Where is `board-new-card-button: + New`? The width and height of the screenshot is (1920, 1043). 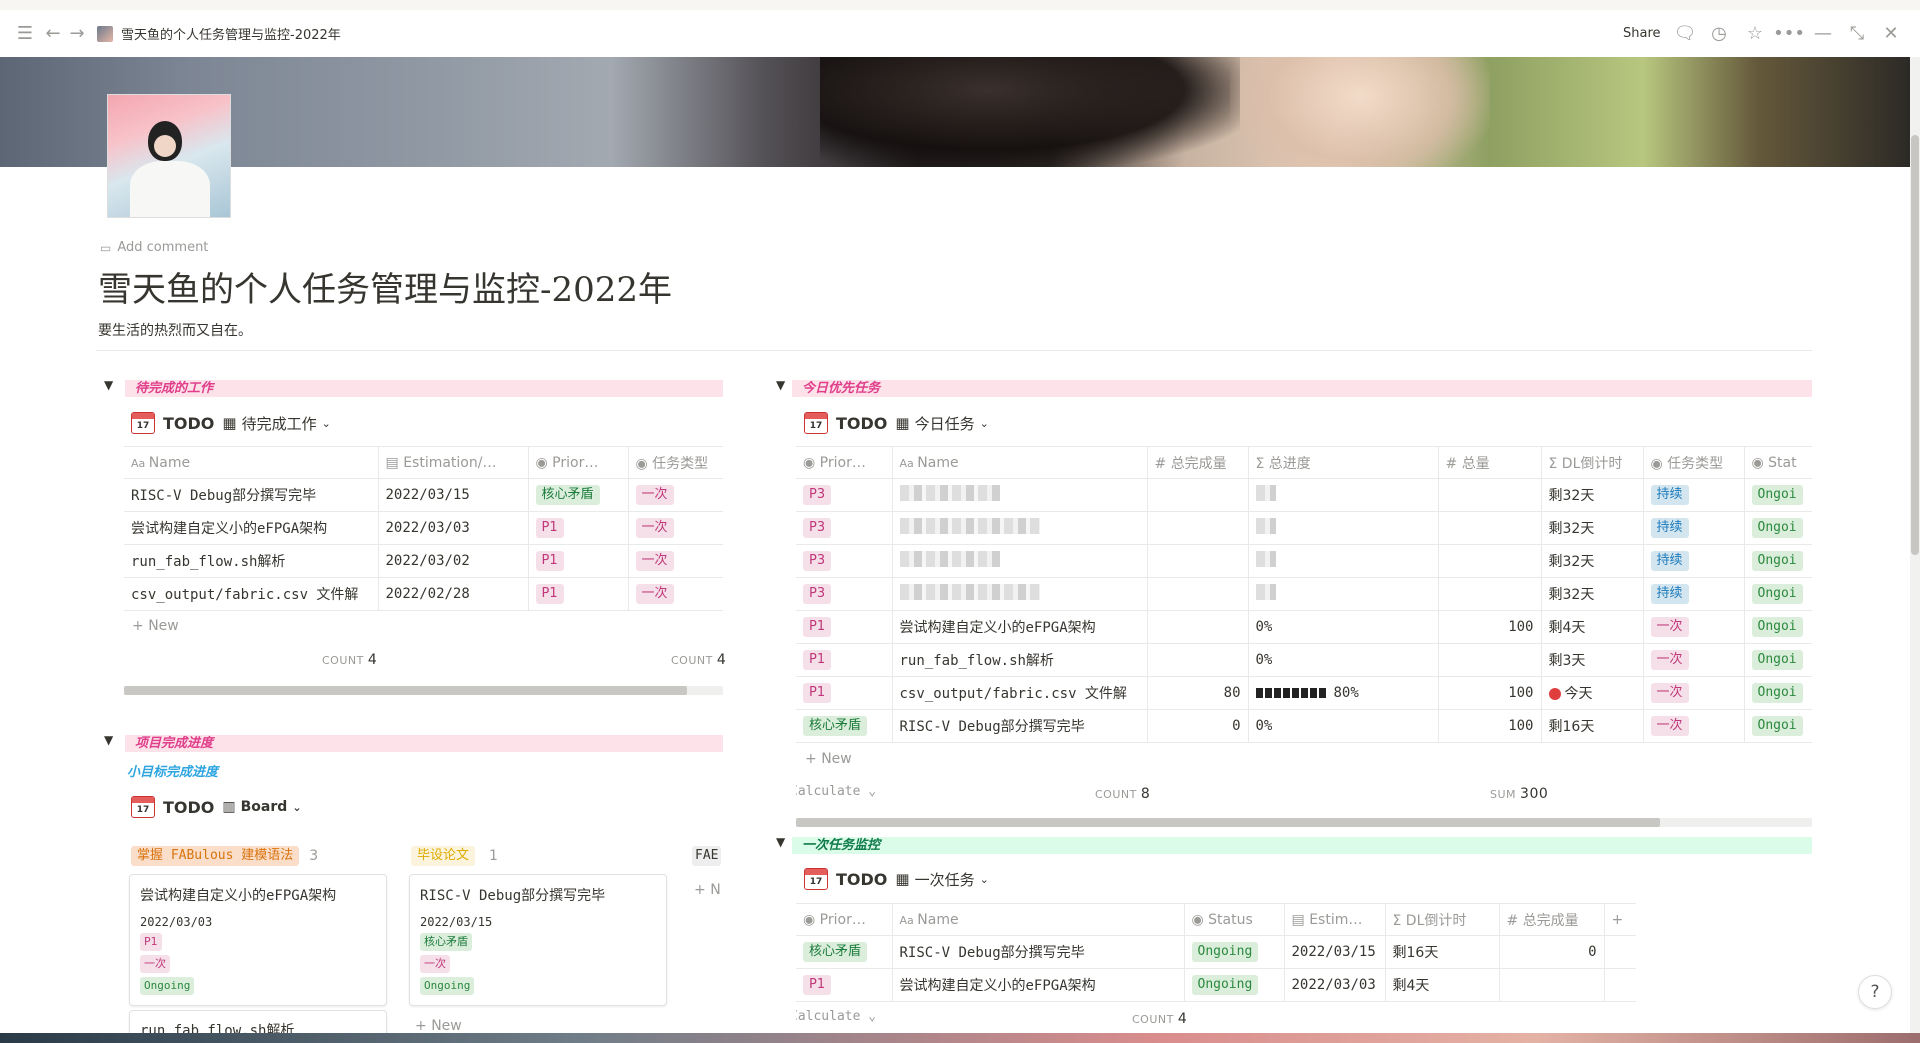
board-new-card-button: + New is located at coordinates (438, 1026).